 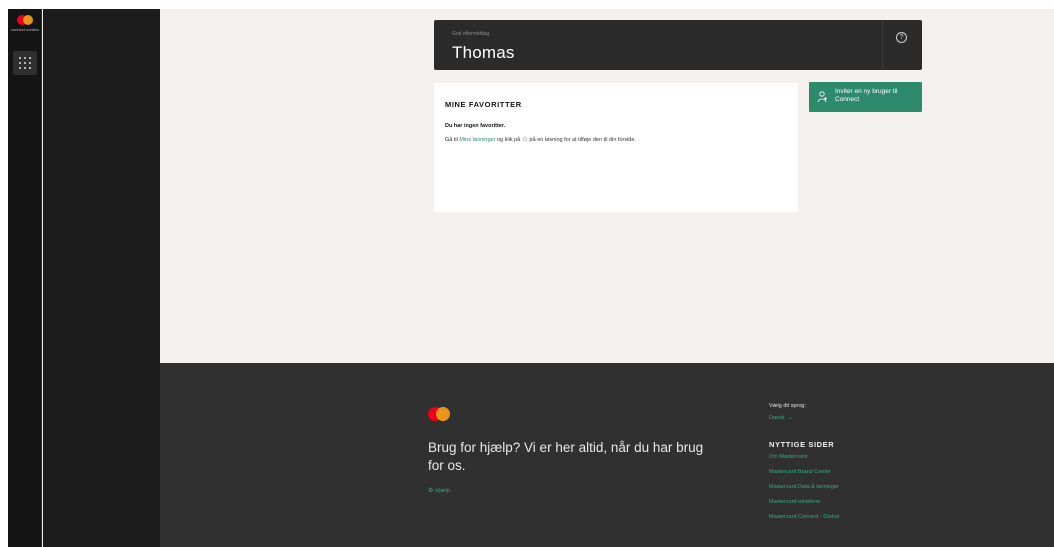 I want to click on footer-link-data-solutions: Mastercard Data & løsninger, so click(x=804, y=487).